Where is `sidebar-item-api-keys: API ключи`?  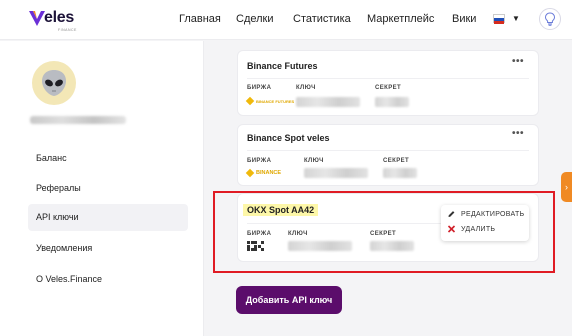 sidebar-item-api-keys: API ключи is located at coordinates (108, 217).